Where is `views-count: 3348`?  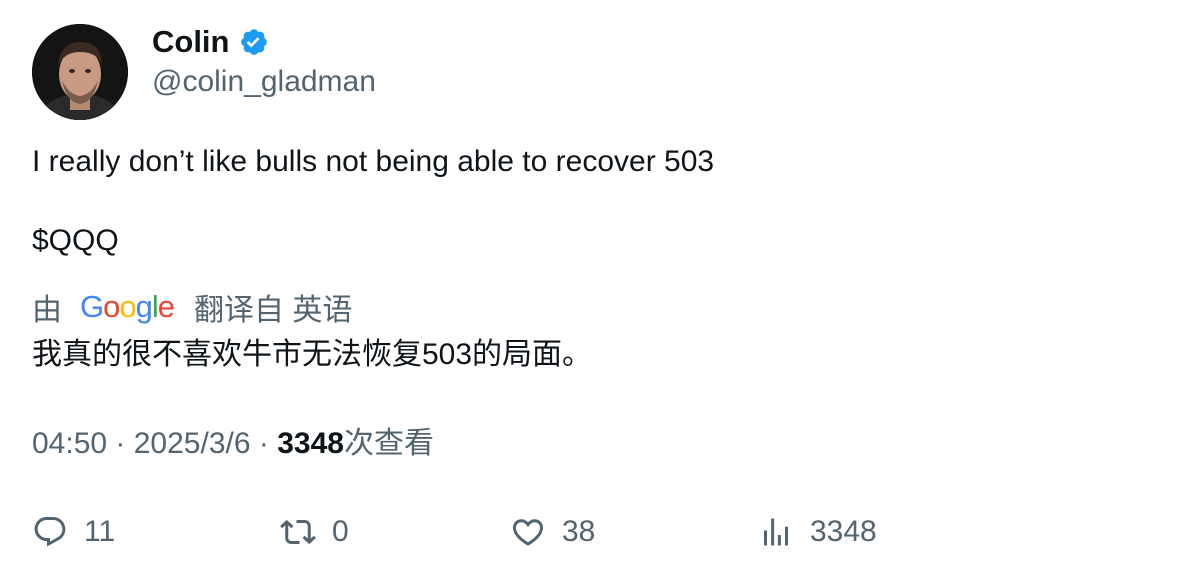 views-count: 3348 is located at coordinates (310, 443).